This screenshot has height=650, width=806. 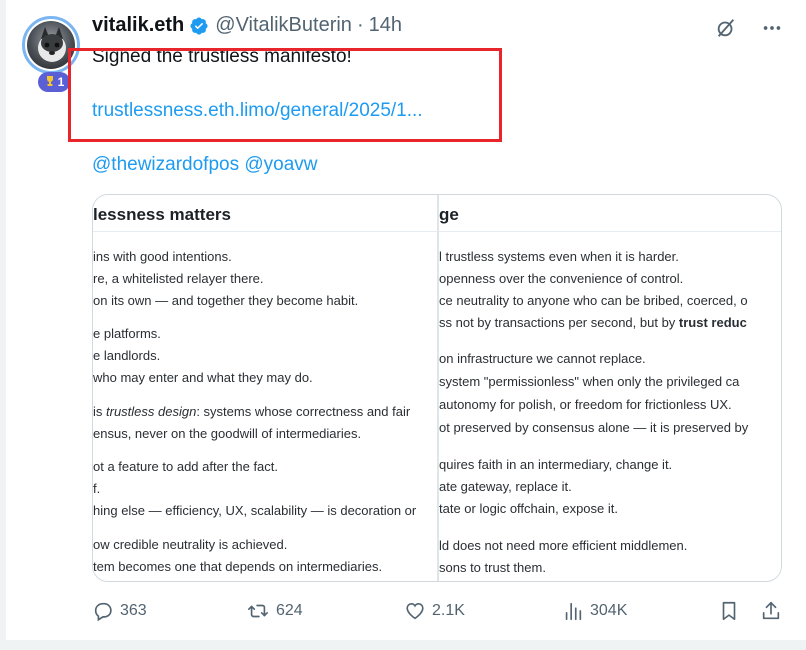 What do you see at coordinates (283, 25) in the screenshot?
I see `author-handle: @VitalikButerin` at bounding box center [283, 25].